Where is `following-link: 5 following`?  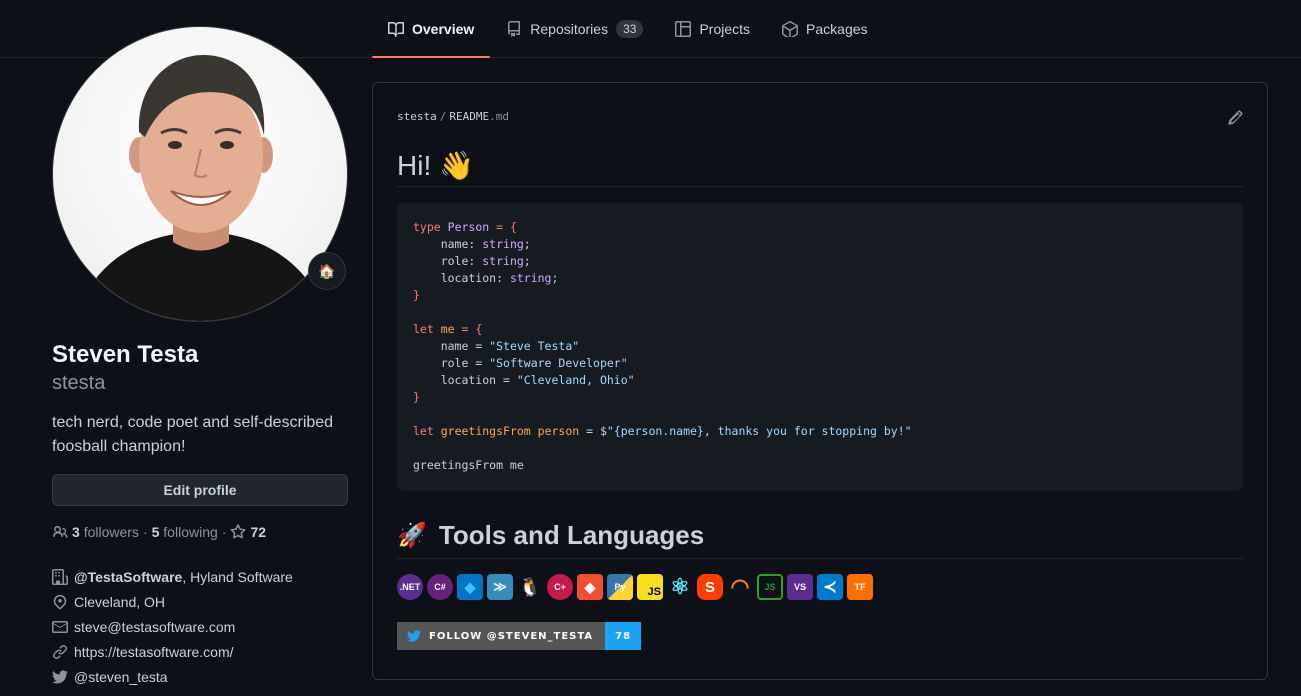
following-link: 5 following is located at coordinates (185, 532).